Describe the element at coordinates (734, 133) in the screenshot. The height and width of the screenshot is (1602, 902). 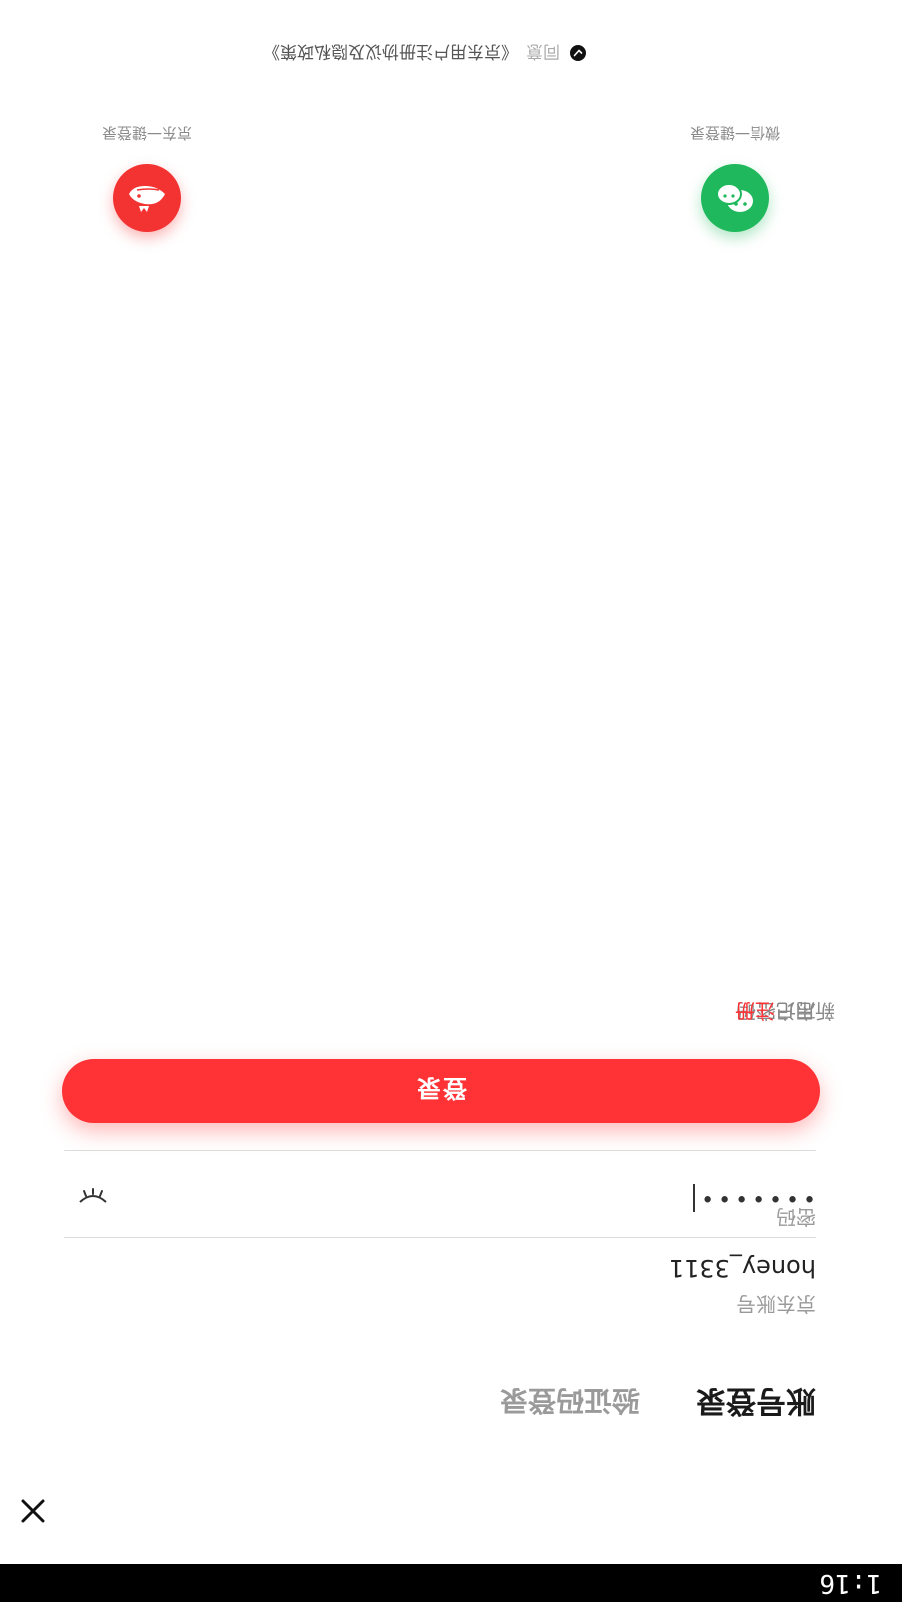
I see `wechat-login-label: 微信一键登录` at that location.